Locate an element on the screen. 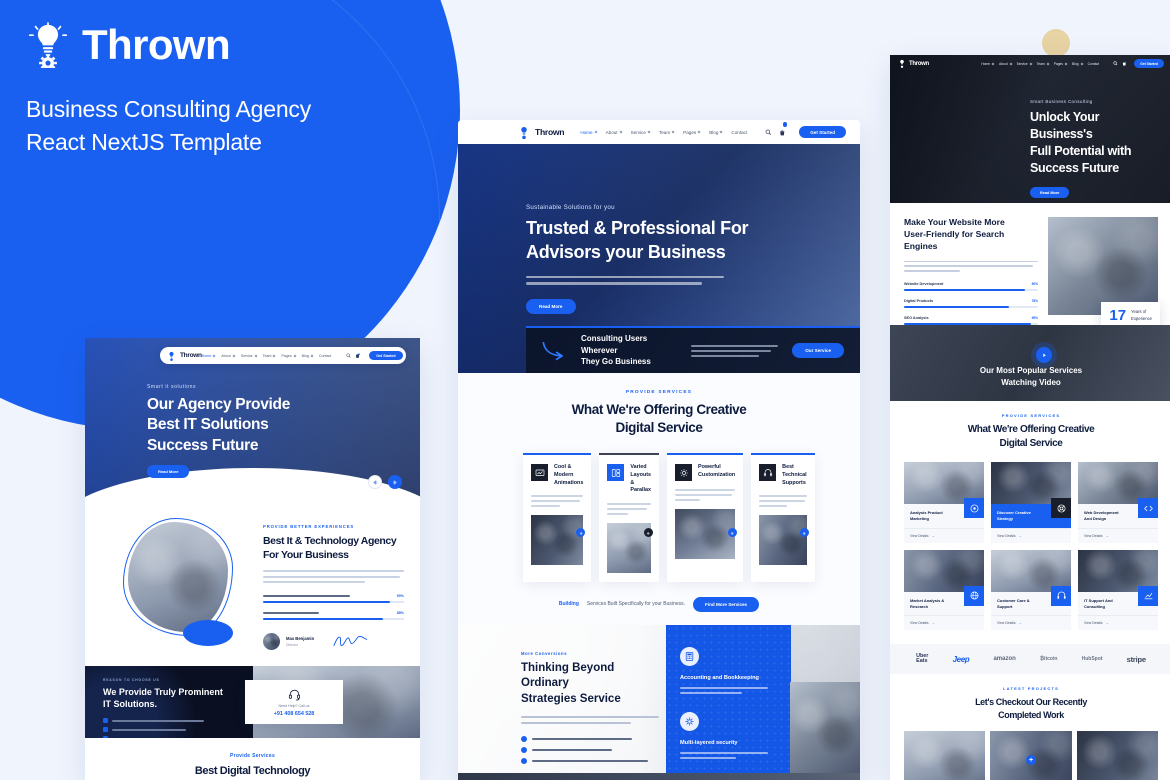 This screenshot has width=1170, height=780. right-get-started-button: Get Started is located at coordinates (1149, 63).